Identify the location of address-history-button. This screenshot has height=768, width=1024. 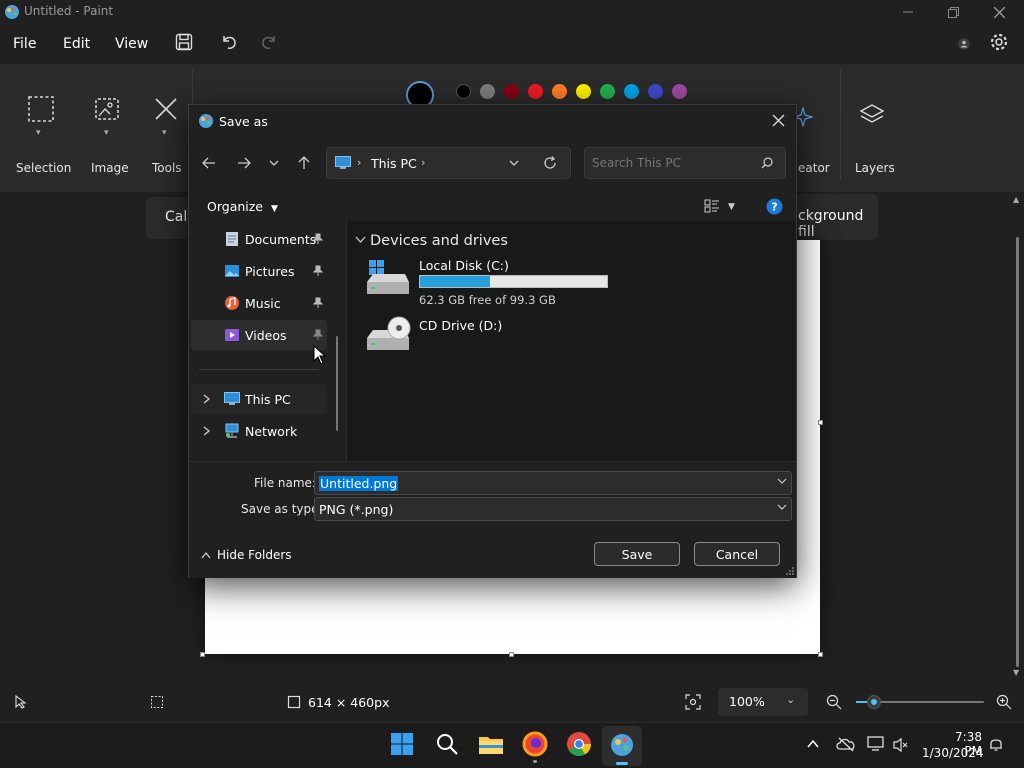
(514, 163).